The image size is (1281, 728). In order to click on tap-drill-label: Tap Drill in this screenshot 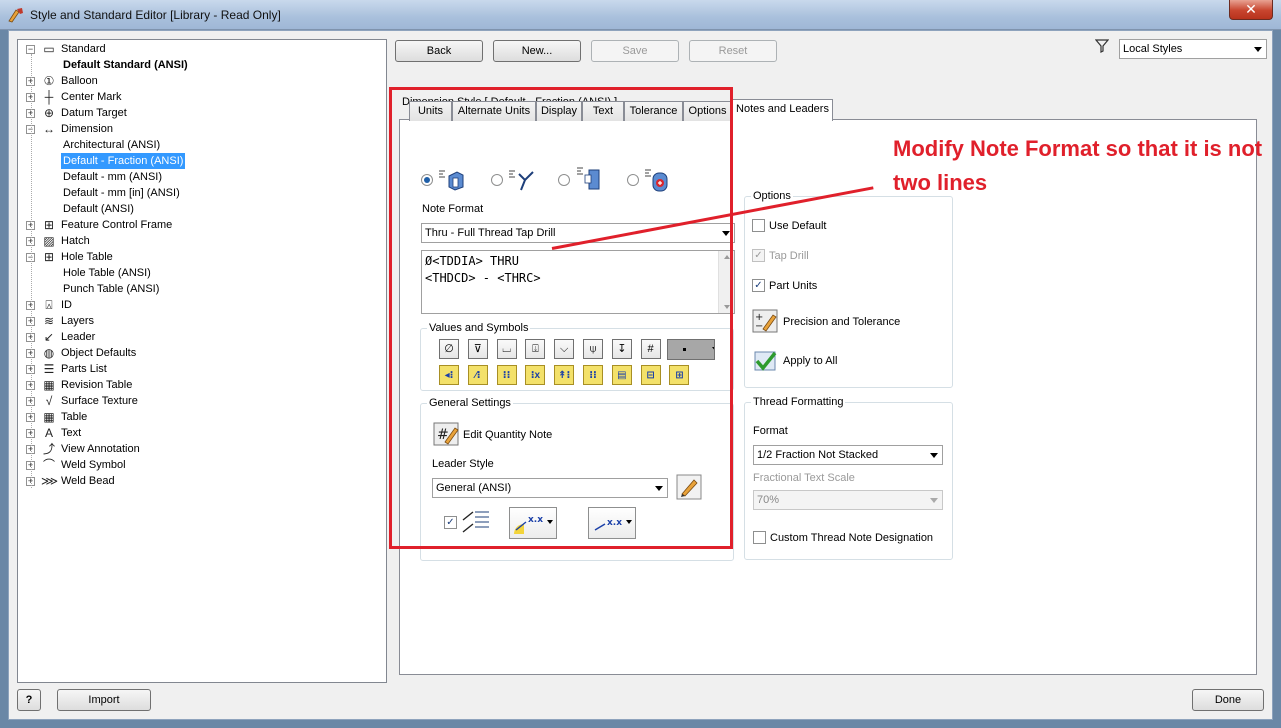, I will do `click(789, 256)`.